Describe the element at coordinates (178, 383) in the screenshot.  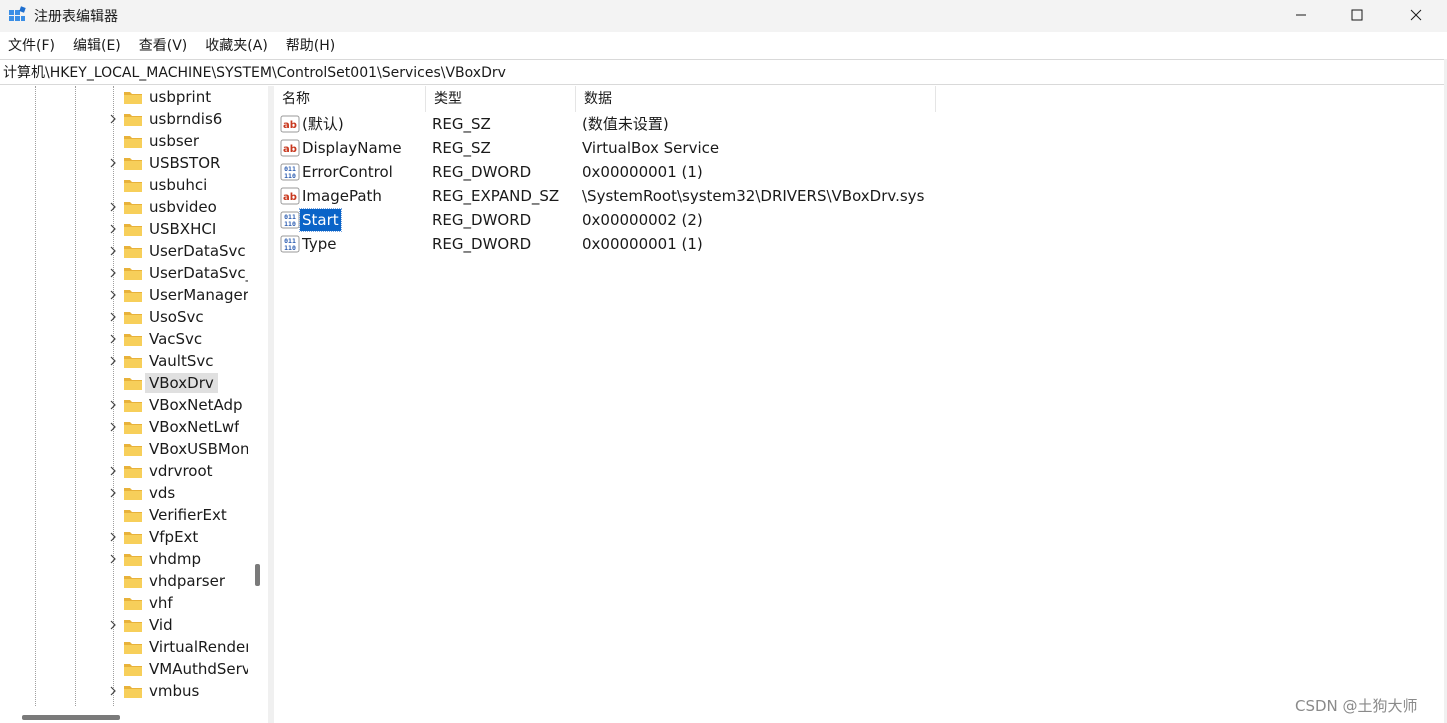
I see `tree-item: VBoxDrv` at that location.